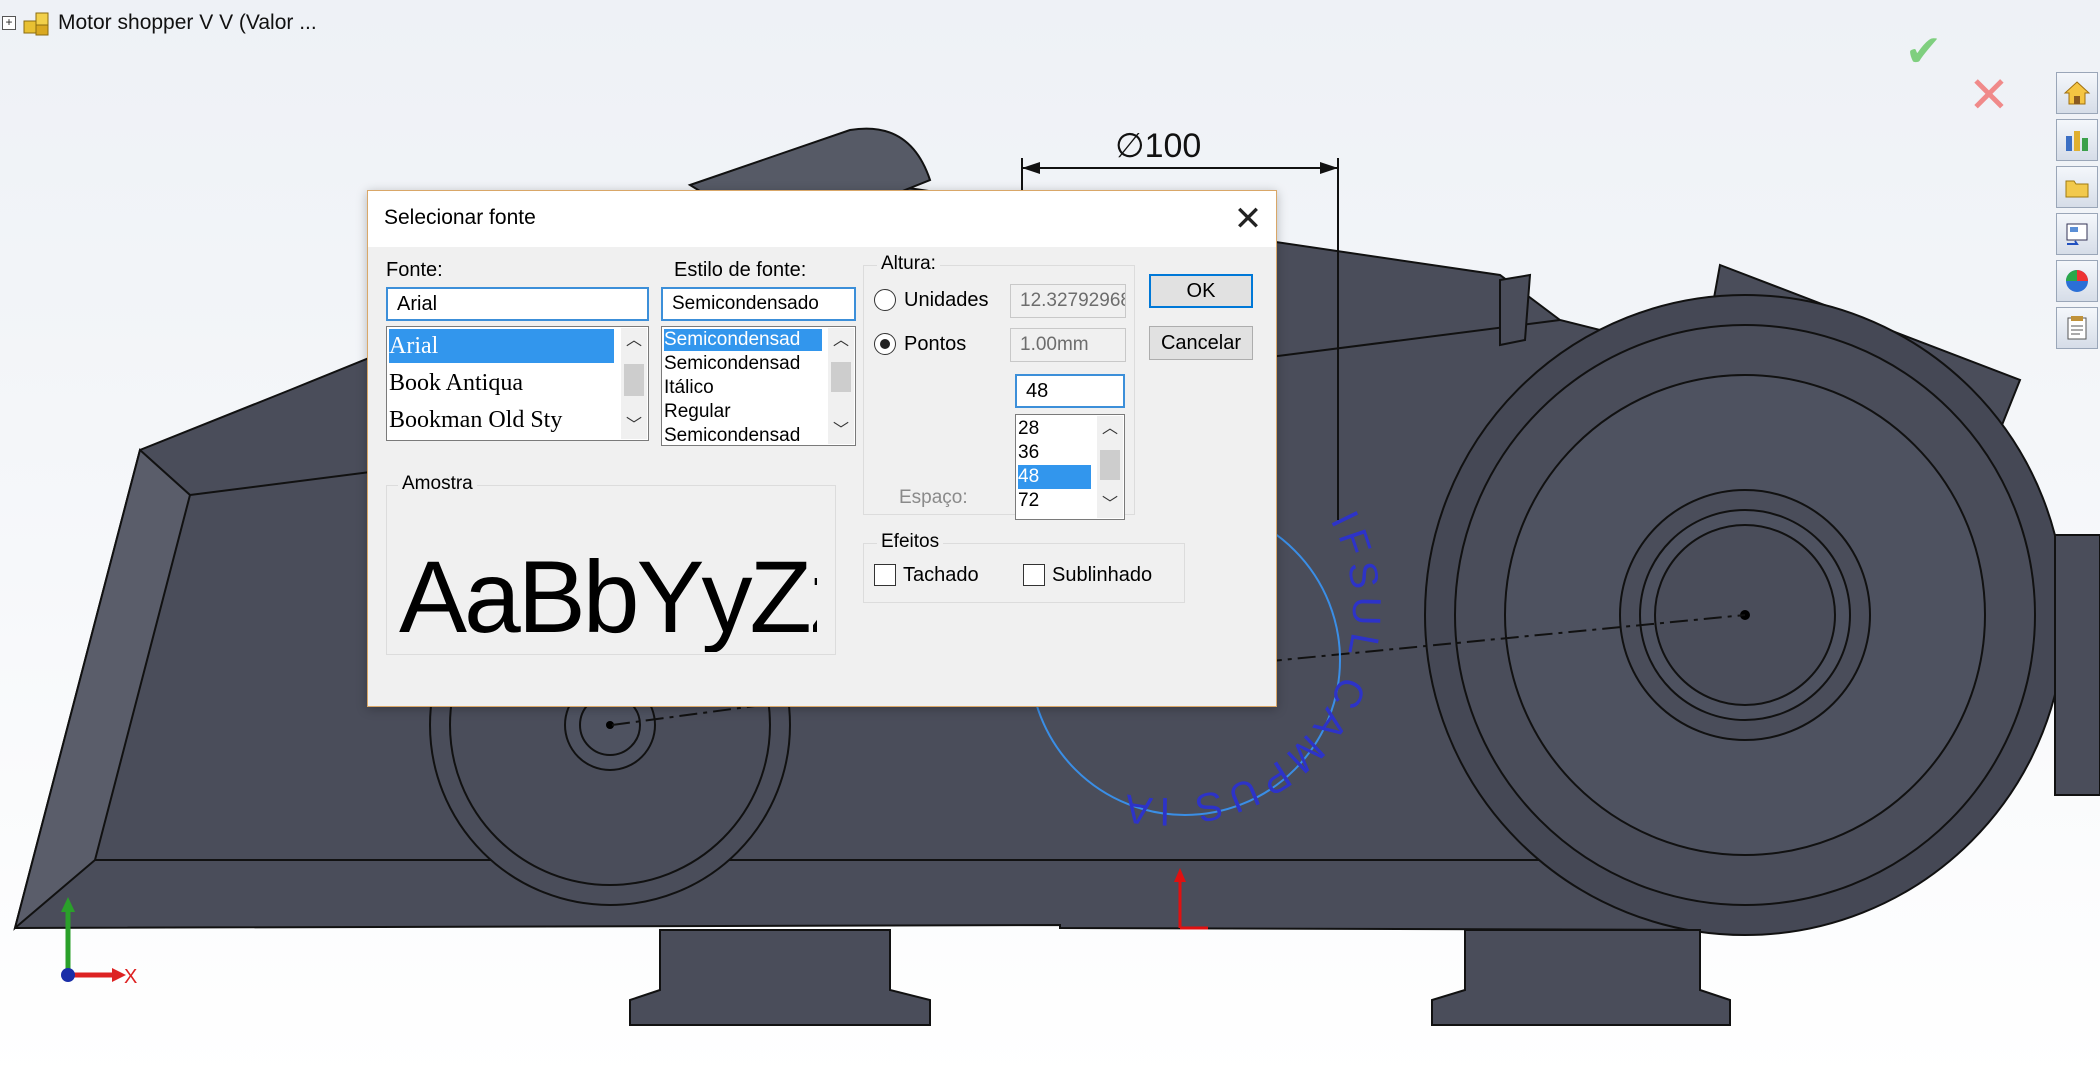 This screenshot has height=1081, width=2100. Describe the element at coordinates (743, 388) in the screenshot. I see `style-list-item: Itálico` at that location.